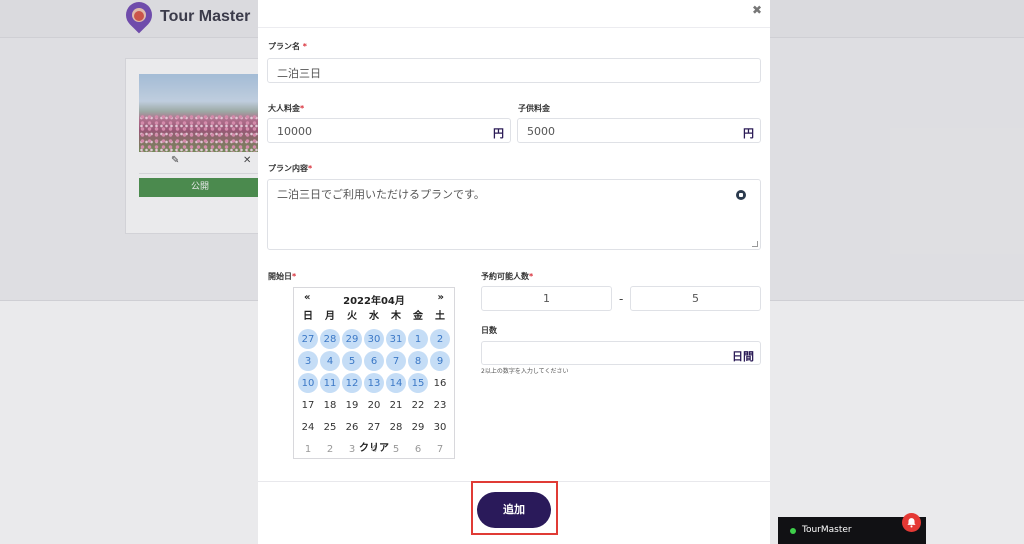 The image size is (1024, 544). Describe the element at coordinates (396, 383) in the screenshot. I see `calendar-day: 14` at that location.